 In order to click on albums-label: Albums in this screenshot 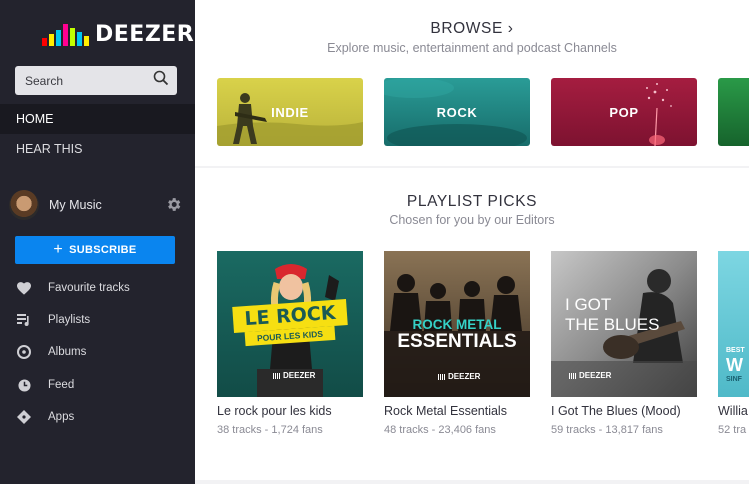, I will do `click(67, 352)`.